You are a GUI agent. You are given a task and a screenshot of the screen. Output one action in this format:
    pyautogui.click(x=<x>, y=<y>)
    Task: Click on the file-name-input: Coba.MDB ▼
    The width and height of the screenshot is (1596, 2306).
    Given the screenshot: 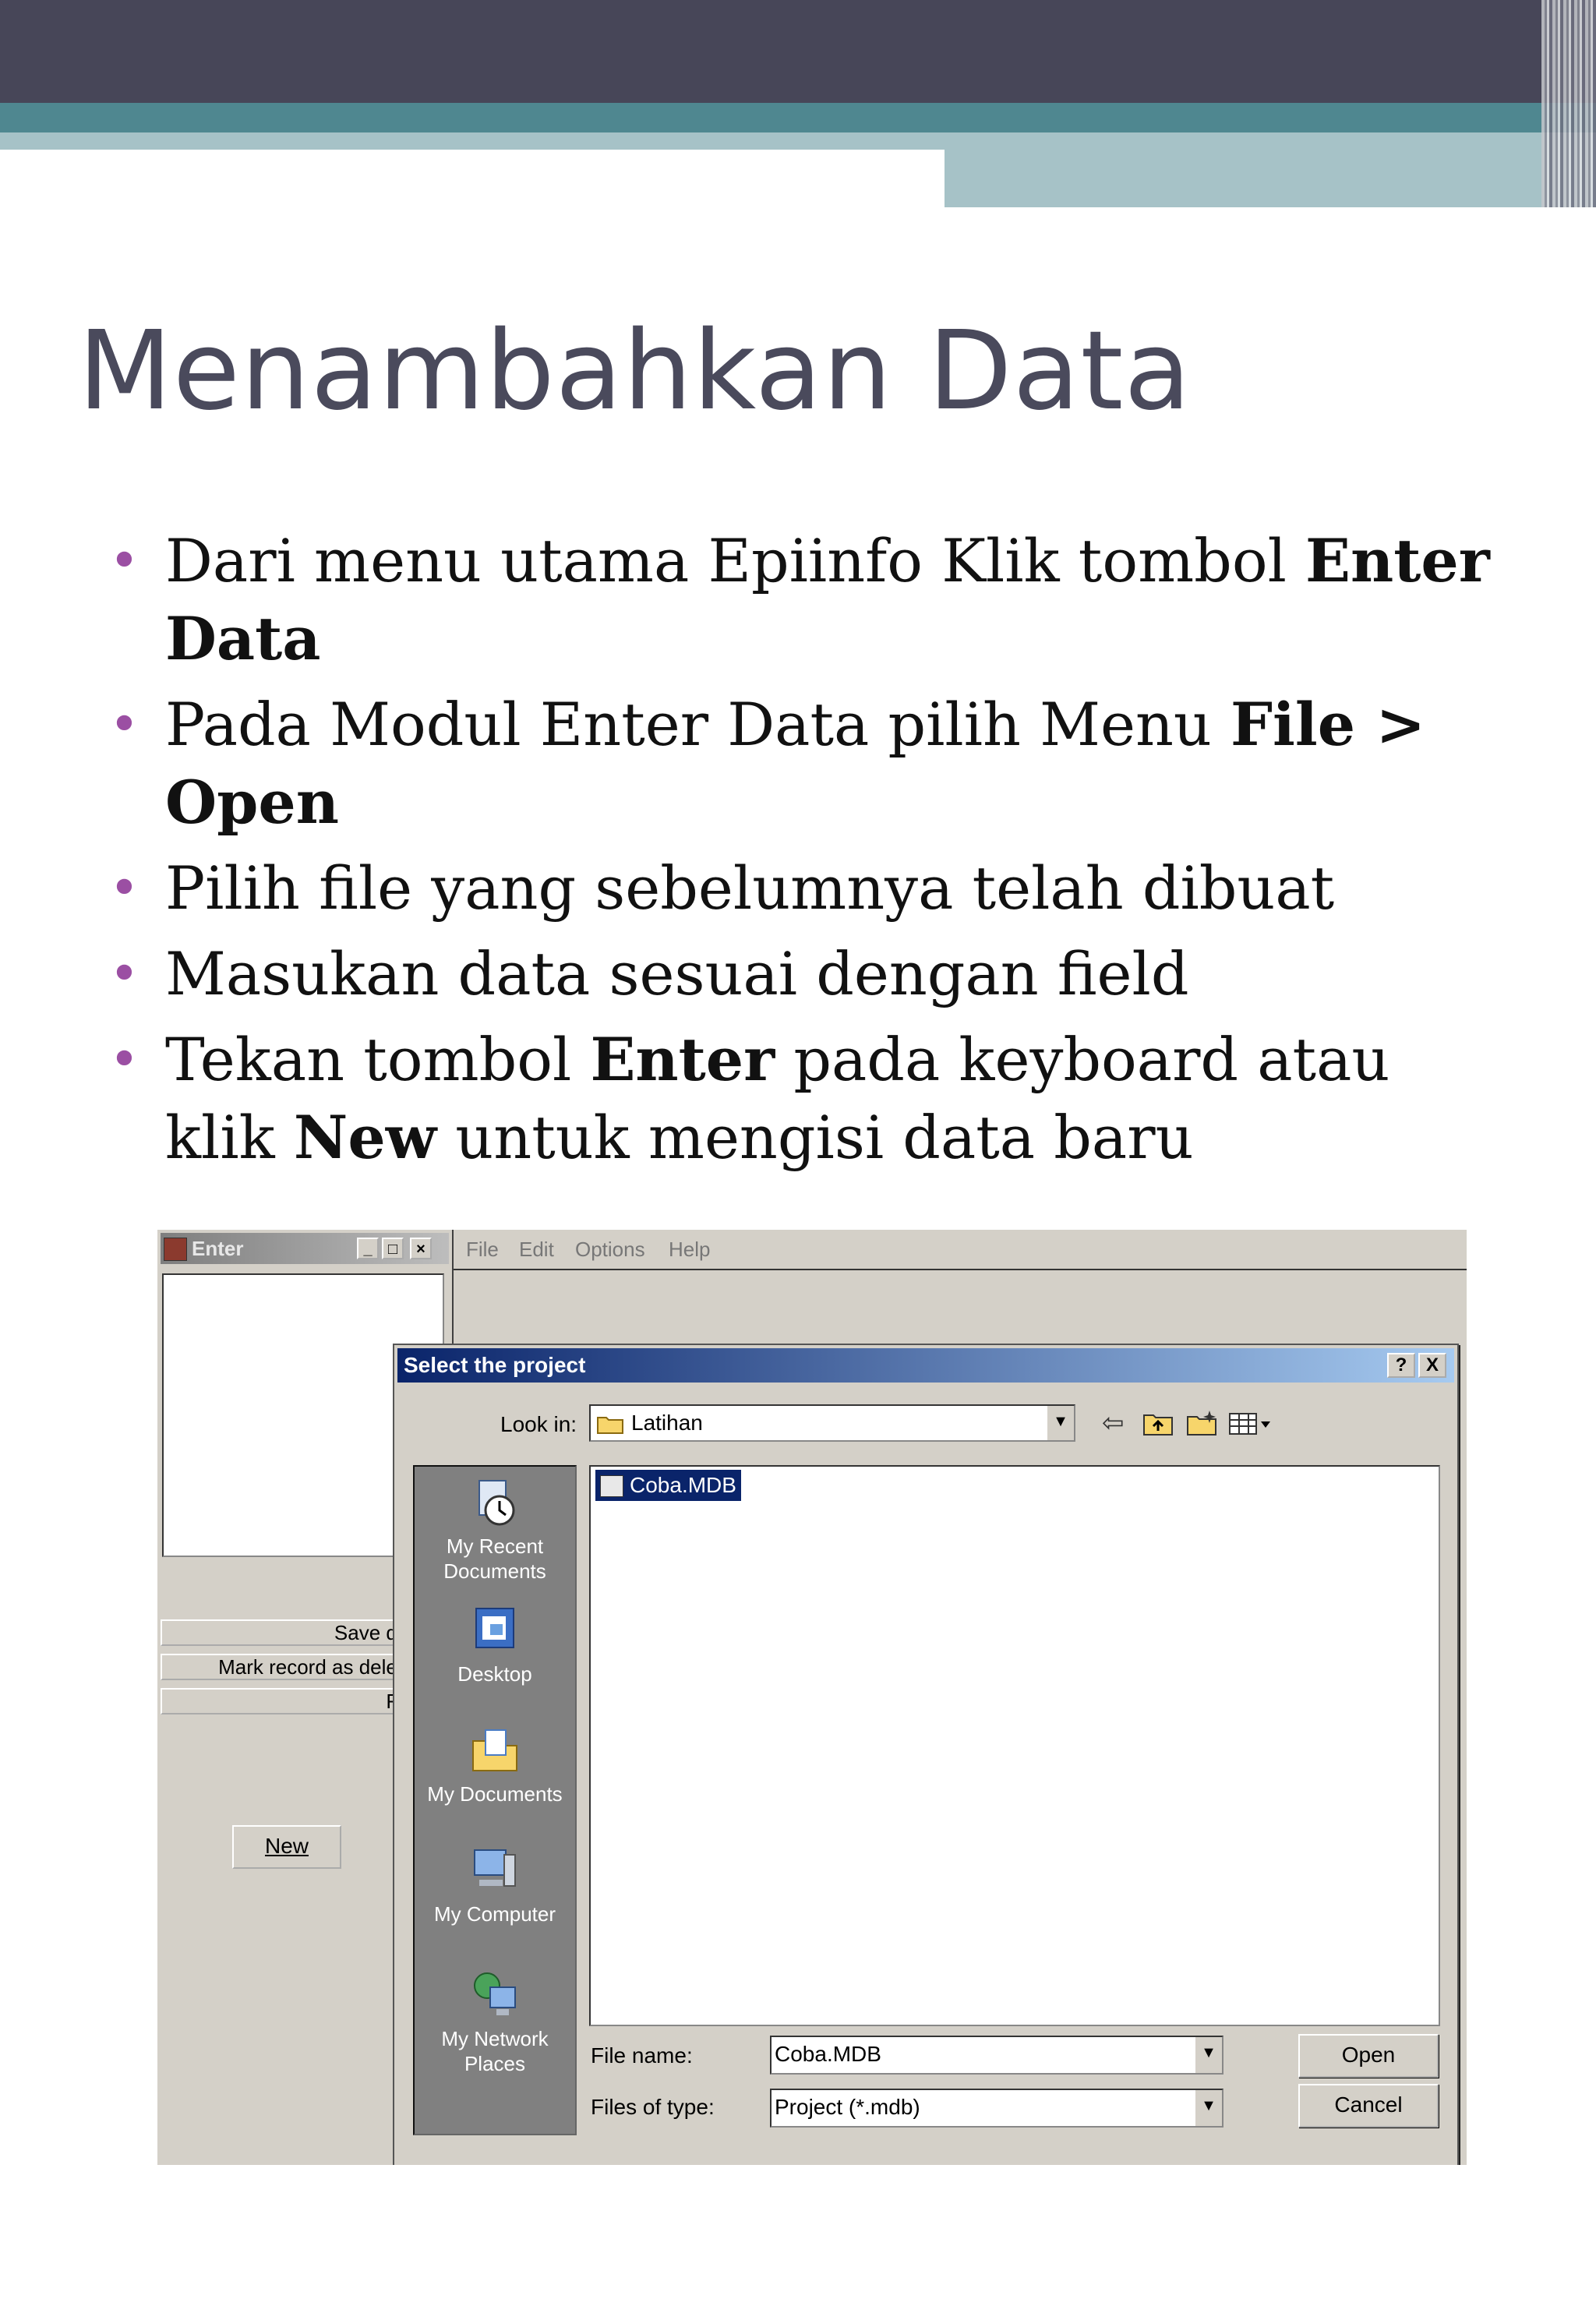 What is the action you would take?
    pyautogui.click(x=996, y=2055)
    